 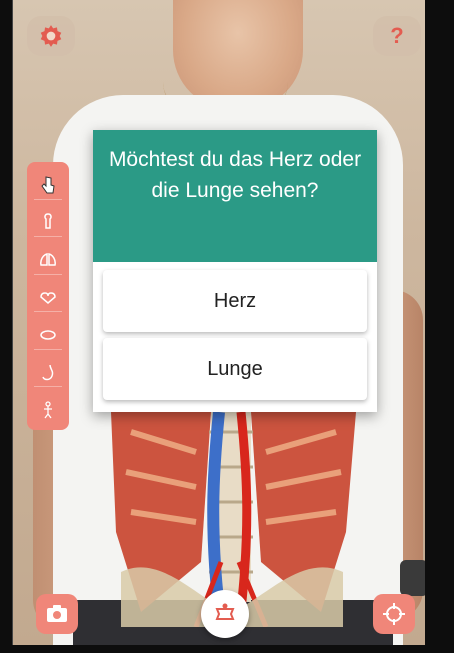 I want to click on body-scan-icon, so click(x=225, y=611).